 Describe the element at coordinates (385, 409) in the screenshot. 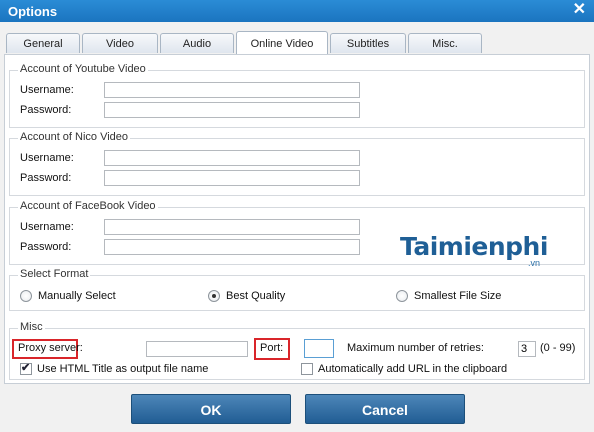

I see `cancel-button: Cancel` at that location.